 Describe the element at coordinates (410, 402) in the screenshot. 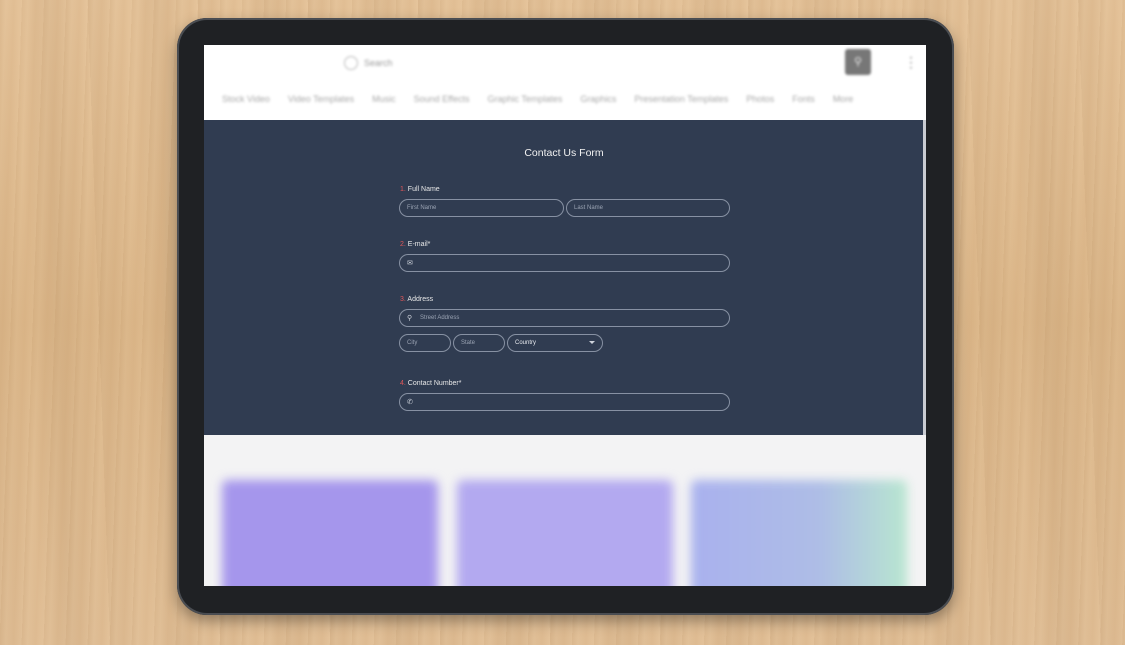

I see `phone-icon: ✆` at that location.